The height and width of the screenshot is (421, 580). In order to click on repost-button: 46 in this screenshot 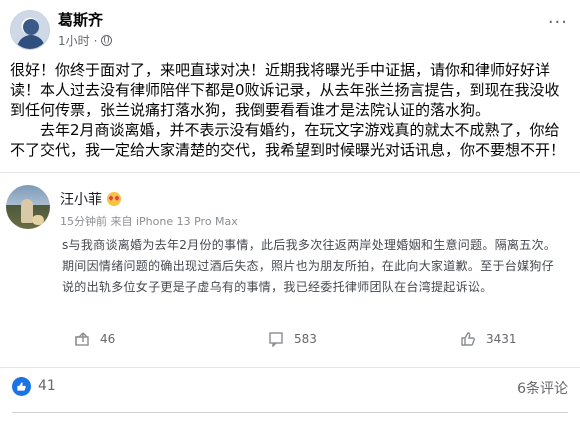, I will do `click(94, 339)`.